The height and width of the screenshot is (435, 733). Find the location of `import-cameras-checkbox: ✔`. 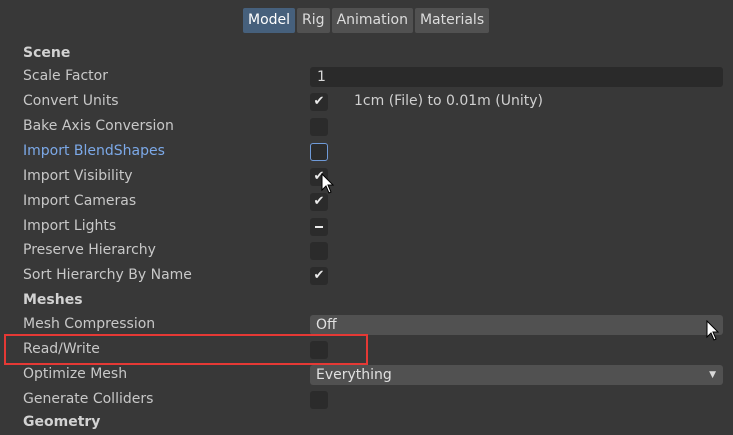

import-cameras-checkbox: ✔ is located at coordinates (319, 202).